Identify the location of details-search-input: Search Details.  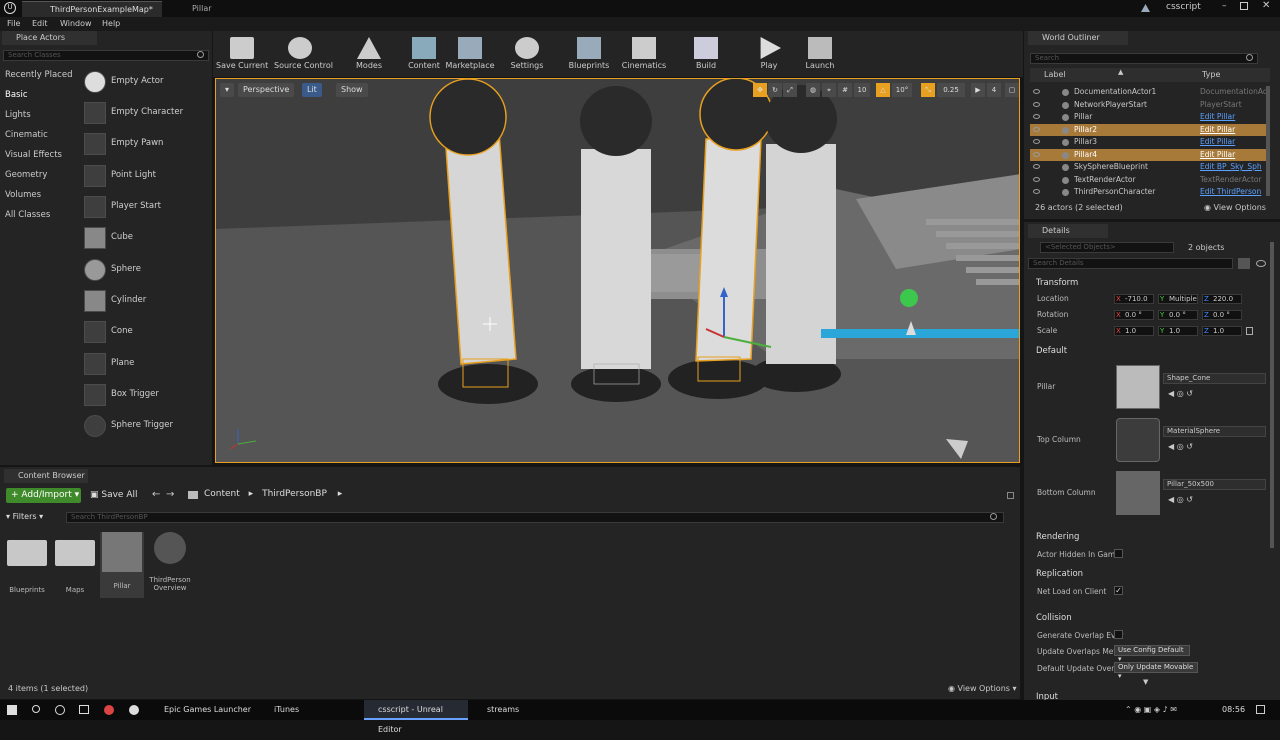
(1130, 263).